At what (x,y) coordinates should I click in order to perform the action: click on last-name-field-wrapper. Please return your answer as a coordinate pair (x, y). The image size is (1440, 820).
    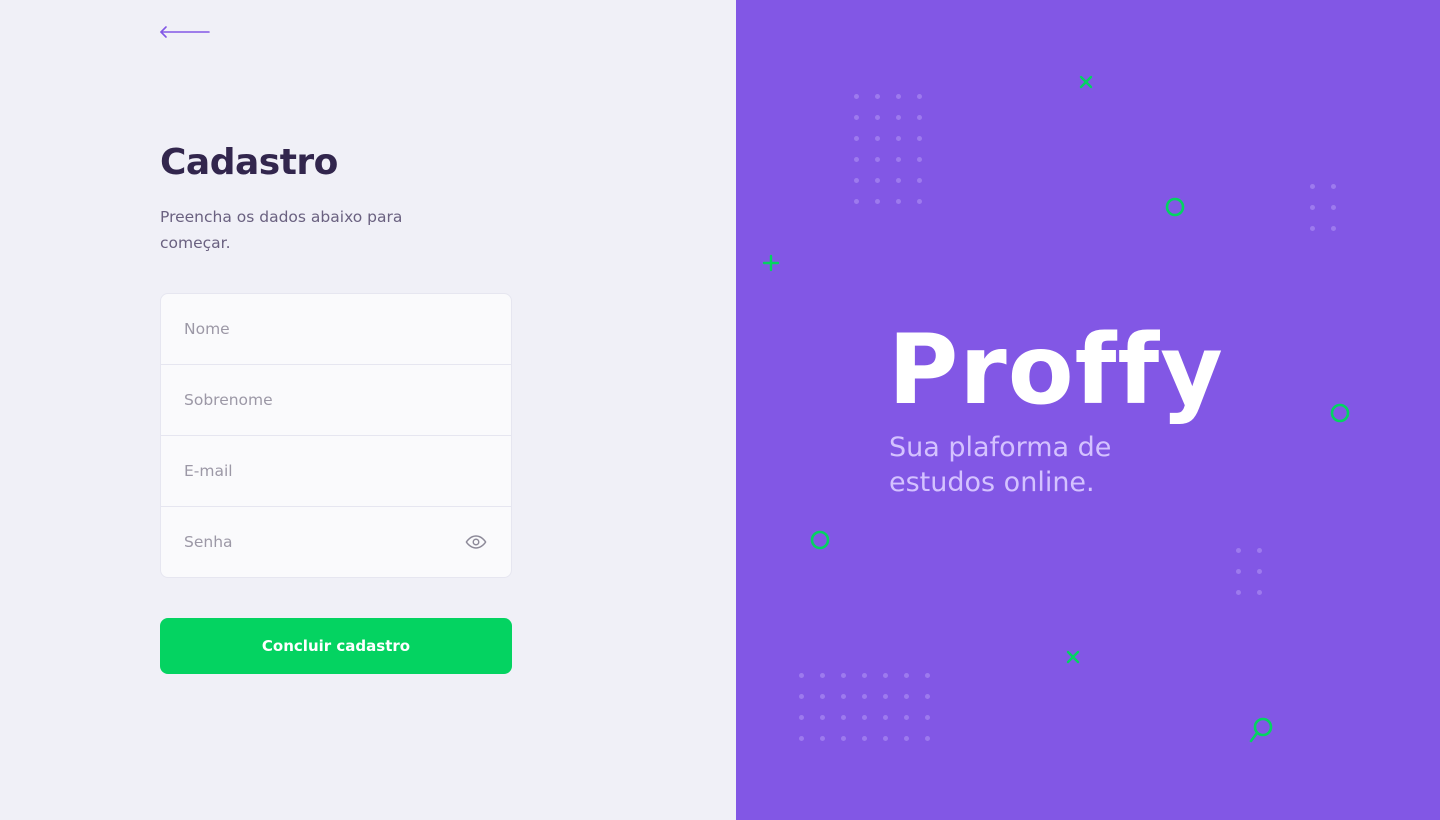
    Looking at the image, I should click on (336, 400).